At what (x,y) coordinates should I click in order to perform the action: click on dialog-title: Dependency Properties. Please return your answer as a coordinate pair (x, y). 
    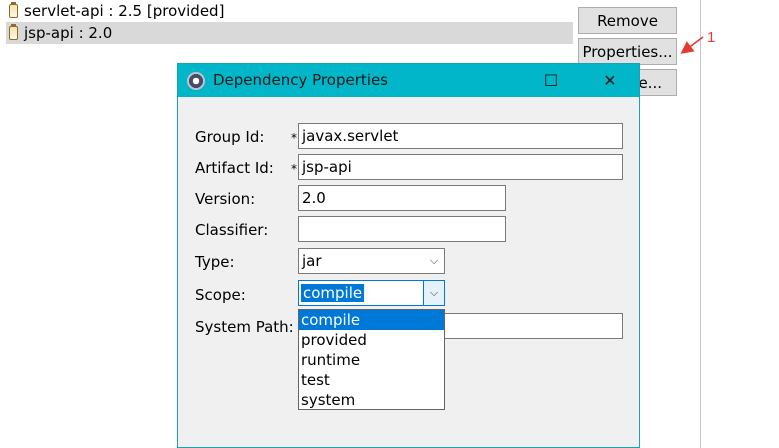
    Looking at the image, I should click on (300, 80).